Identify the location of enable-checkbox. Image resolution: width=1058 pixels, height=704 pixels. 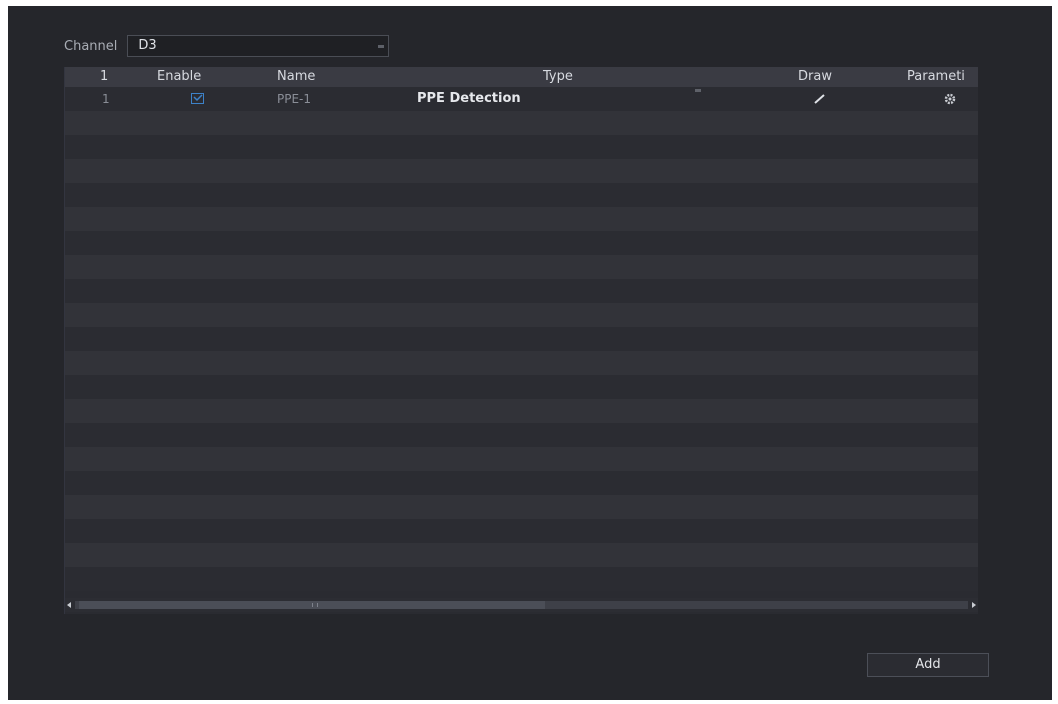
(197, 98).